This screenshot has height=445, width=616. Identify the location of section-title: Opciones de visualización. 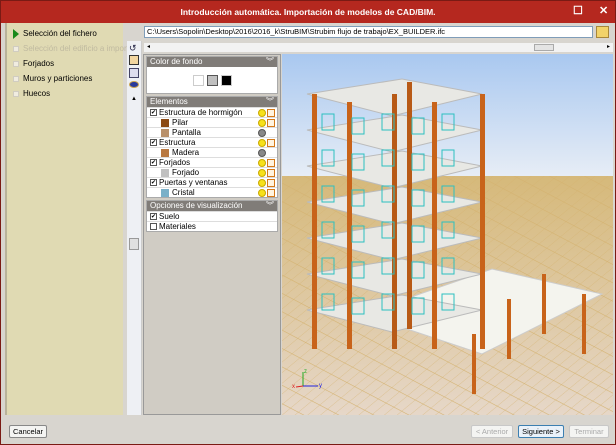
(196, 205).